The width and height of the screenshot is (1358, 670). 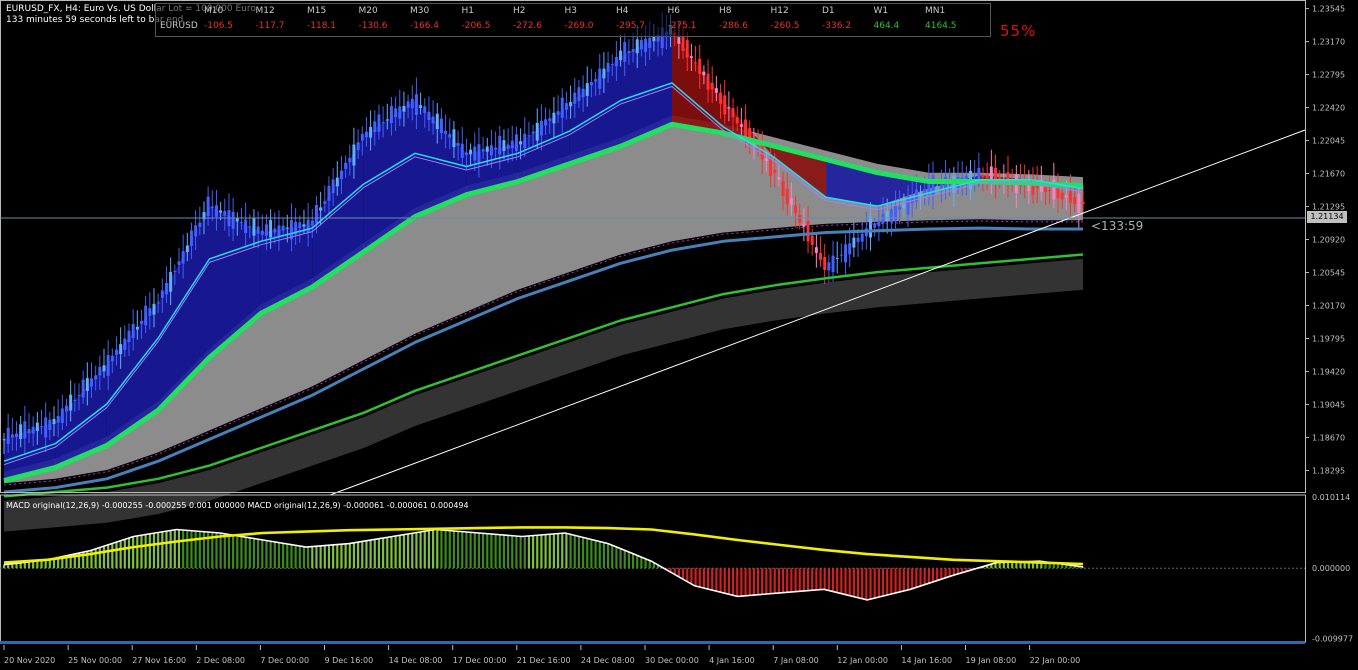 I want to click on macd-tick-label: 0.010114, so click(x=1331, y=497).